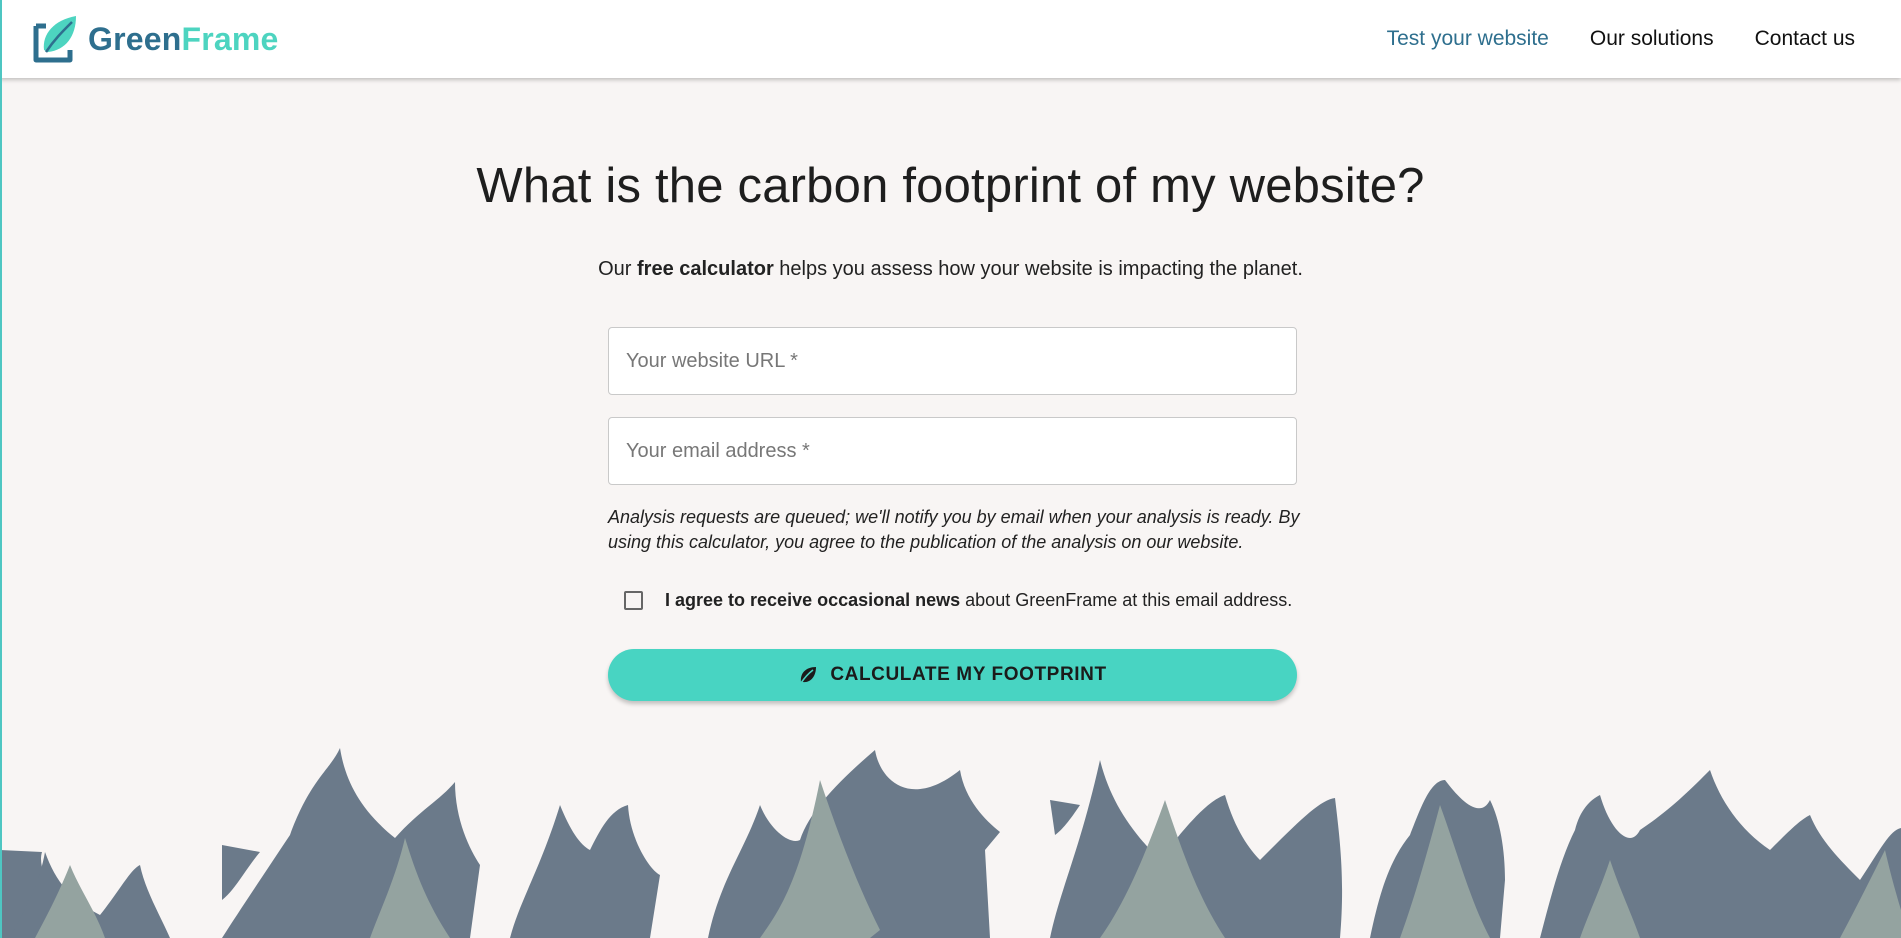 The height and width of the screenshot is (938, 1901). What do you see at coordinates (230, 38) in the screenshot?
I see `logo-text-frame: Frame` at bounding box center [230, 38].